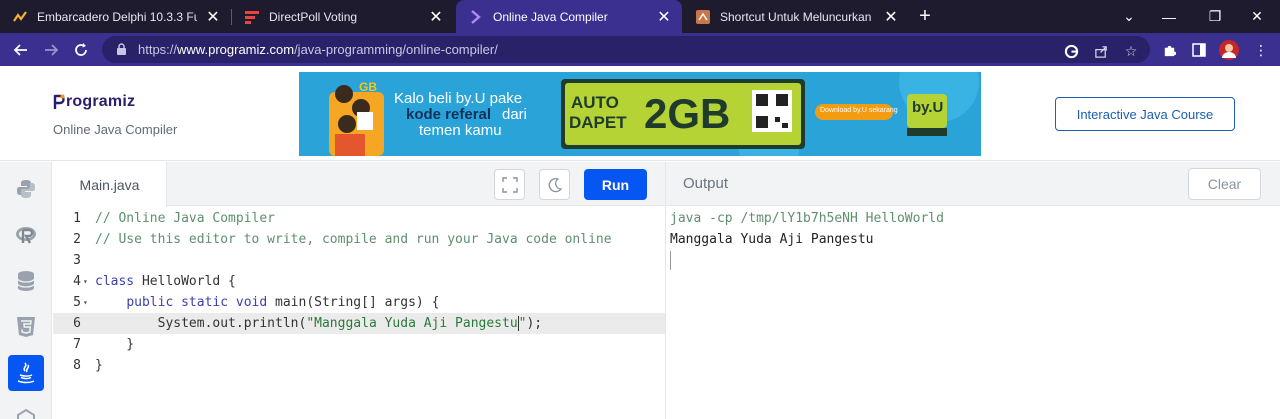 The height and width of the screenshot is (419, 1280). What do you see at coordinates (706, 183) in the screenshot?
I see `output-title: Output` at bounding box center [706, 183].